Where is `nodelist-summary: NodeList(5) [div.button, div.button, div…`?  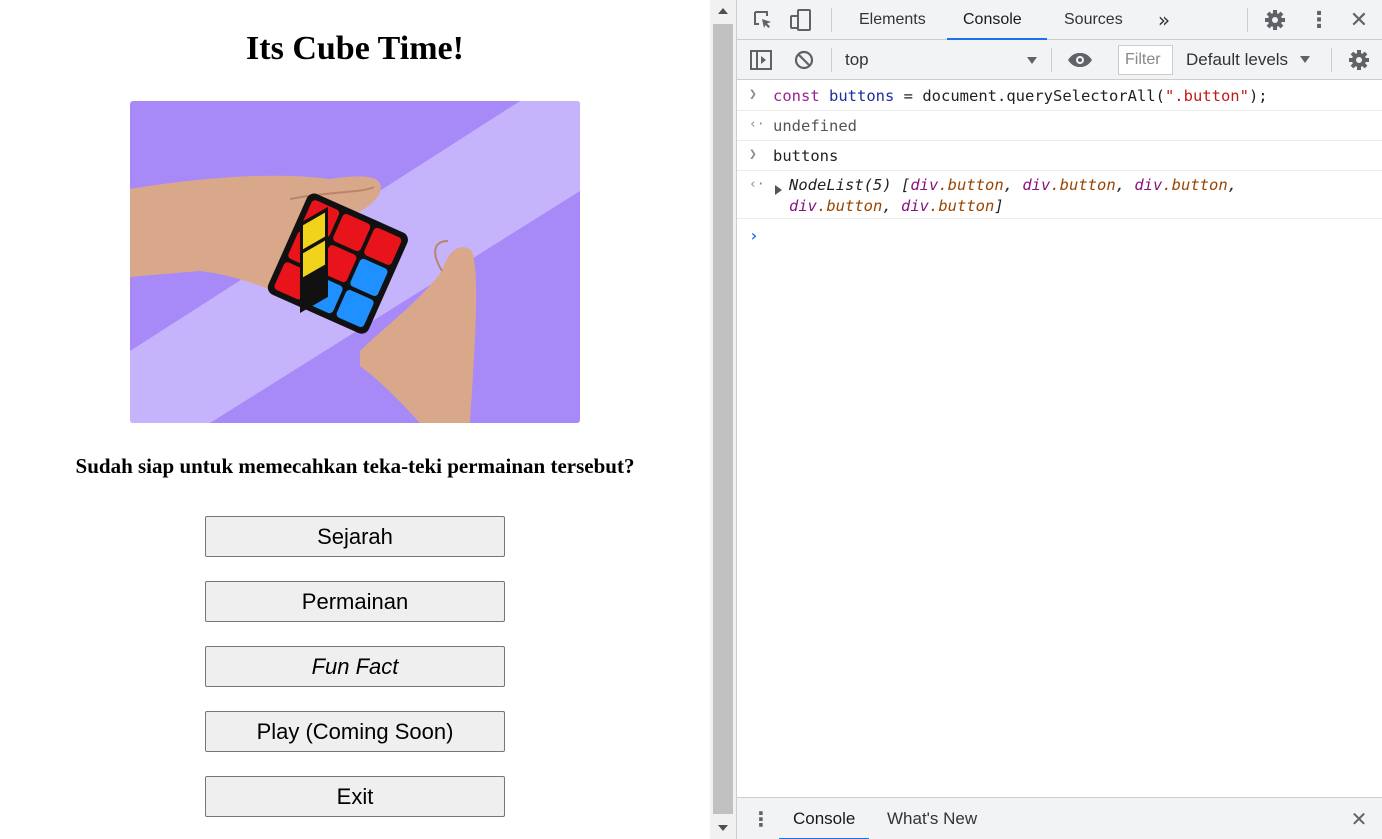
nodelist-summary: NodeList(5) [div.button, div.button, div… is located at coordinates (1013, 196).